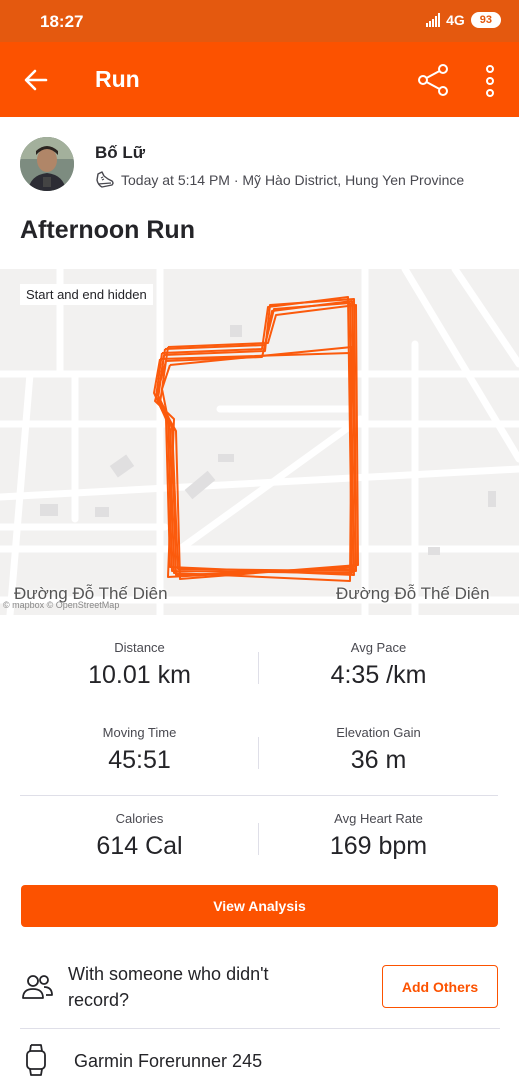 The image size is (519, 1080). What do you see at coordinates (378, 846) in the screenshot?
I see `stat-value: 169 bpm` at bounding box center [378, 846].